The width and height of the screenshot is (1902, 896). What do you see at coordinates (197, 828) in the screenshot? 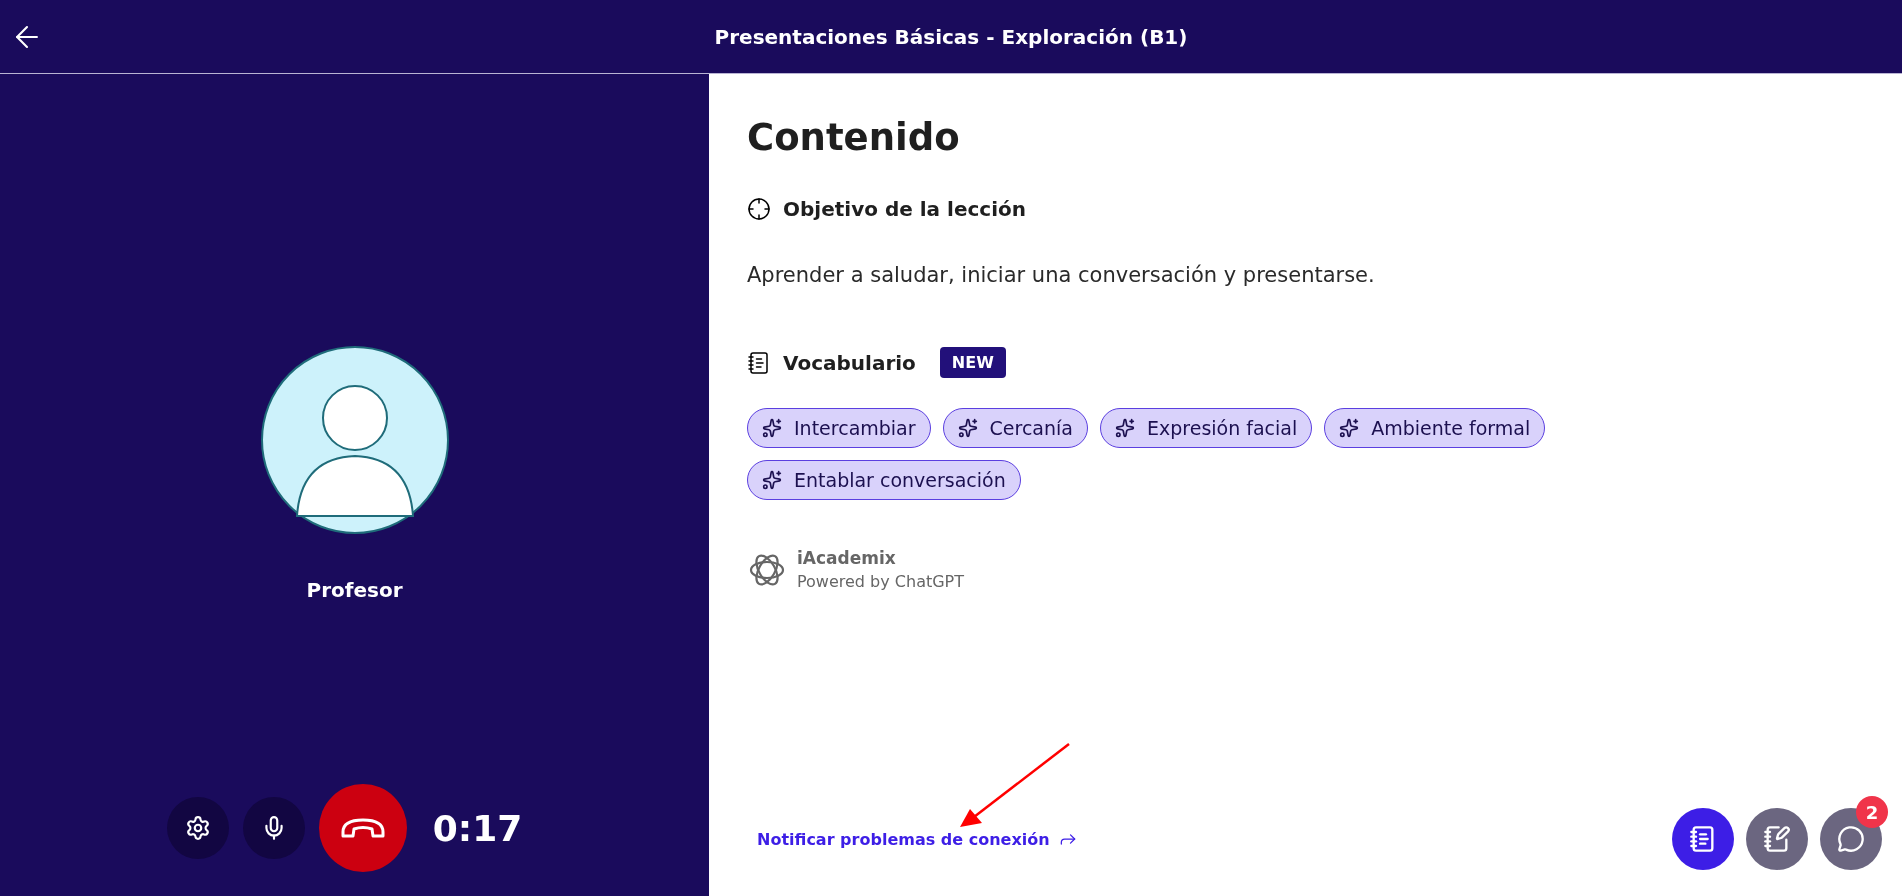
I see `settings-icon` at bounding box center [197, 828].